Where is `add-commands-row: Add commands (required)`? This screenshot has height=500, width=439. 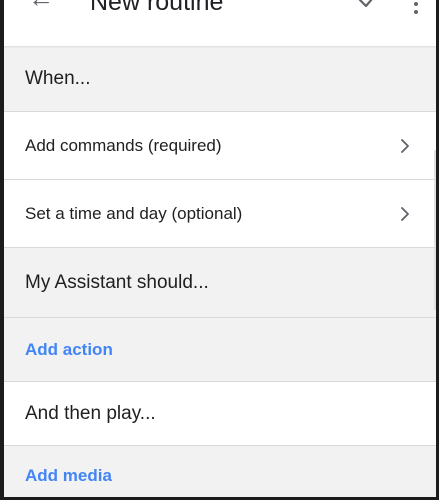
add-commands-row: Add commands (required) is located at coordinates (220, 146).